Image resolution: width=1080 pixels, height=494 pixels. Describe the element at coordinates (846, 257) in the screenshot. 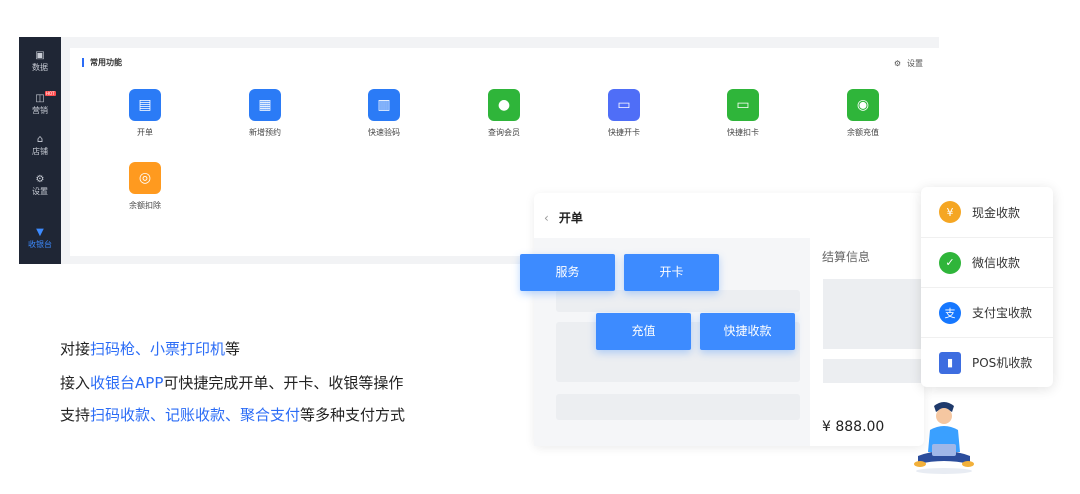

I see `settlement-label: 结算信息` at that location.